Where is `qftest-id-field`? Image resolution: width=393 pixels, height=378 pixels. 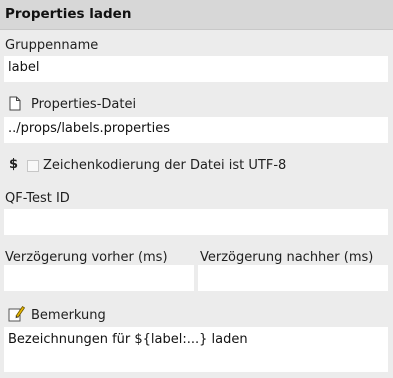 qftest-id-field is located at coordinates (196, 222).